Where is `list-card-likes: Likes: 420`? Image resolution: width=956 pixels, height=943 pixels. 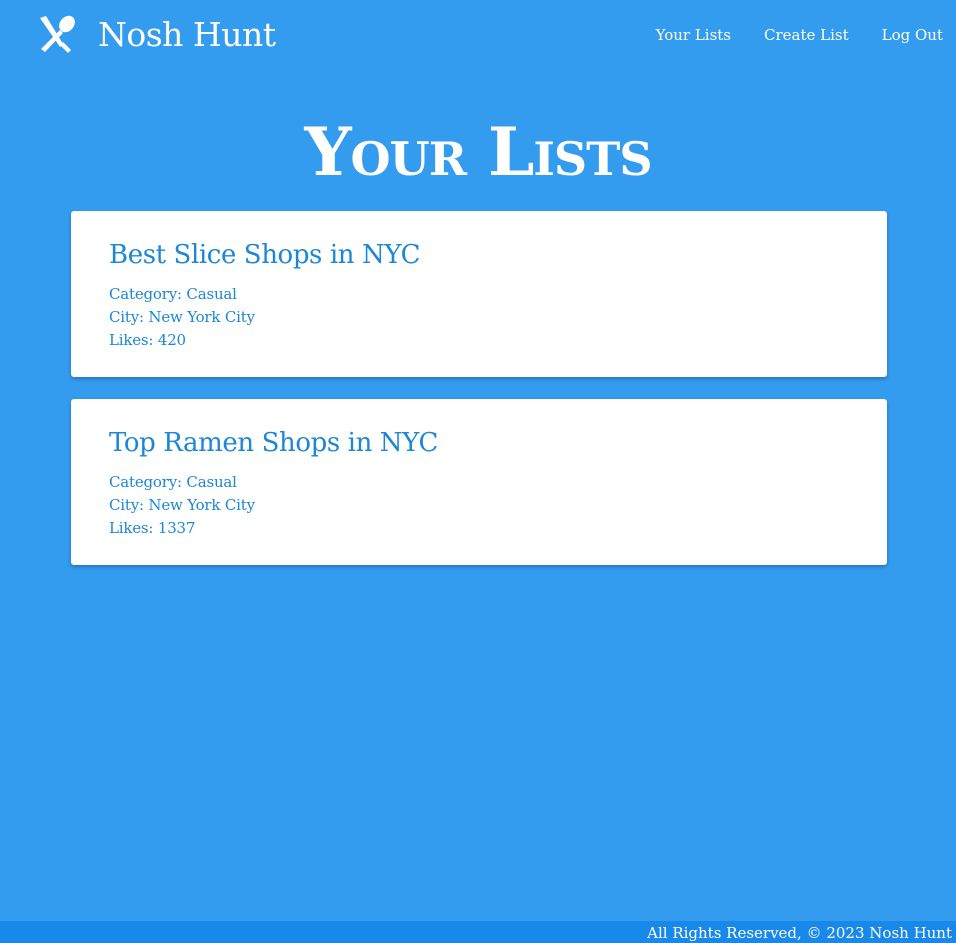 list-card-likes: Likes: 420 is located at coordinates (147, 340).